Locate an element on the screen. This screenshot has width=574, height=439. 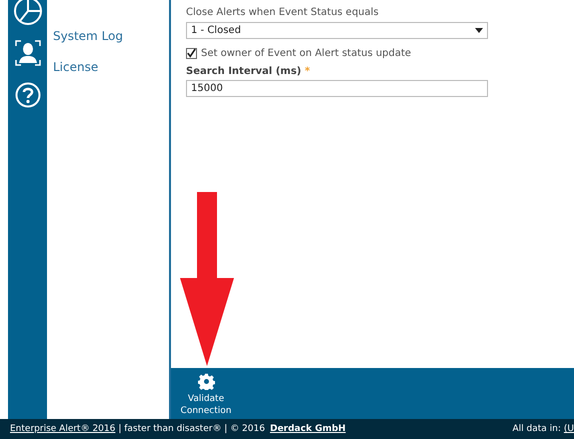
interval-input: 15000 is located at coordinates (337, 88).